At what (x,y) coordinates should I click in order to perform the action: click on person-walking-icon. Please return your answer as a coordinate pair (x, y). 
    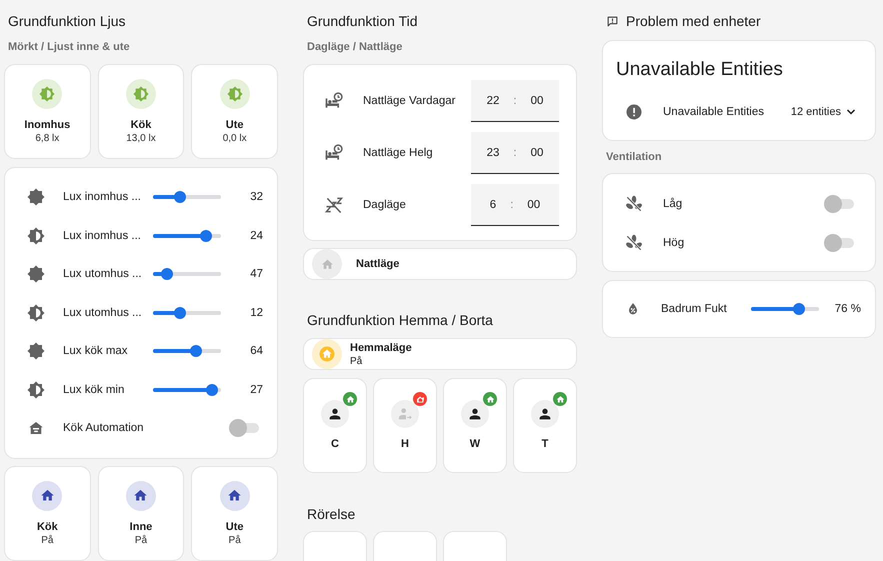
    Looking at the image, I should click on (405, 414).